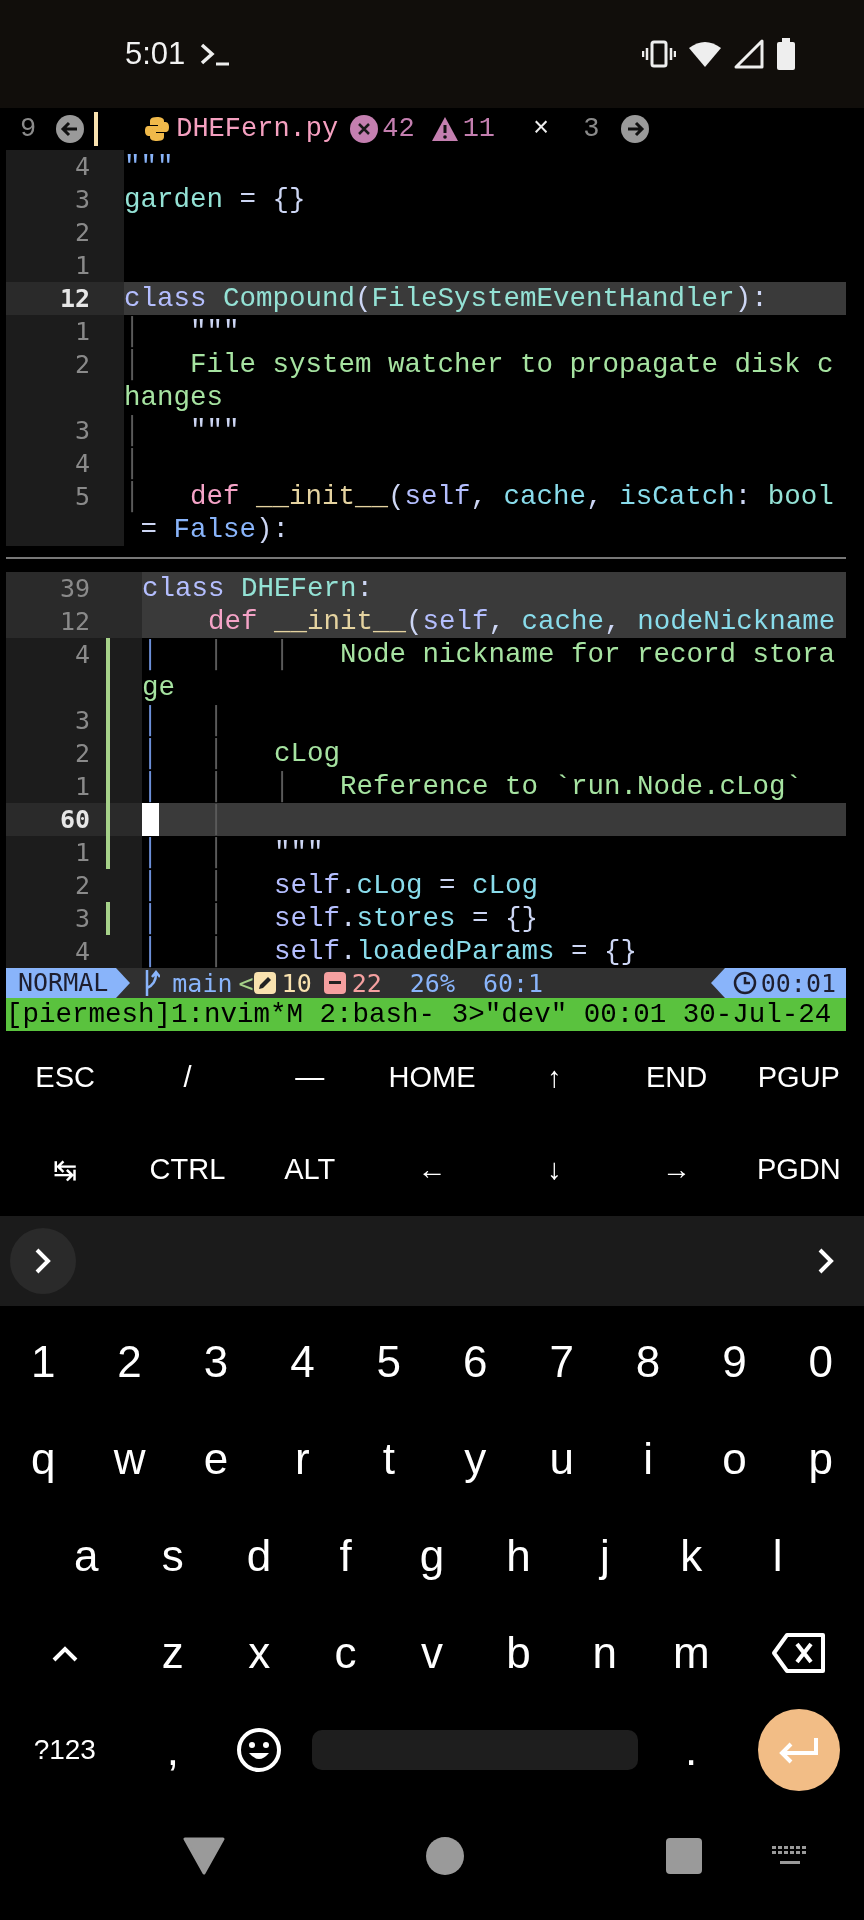  What do you see at coordinates (677, 1169) in the screenshot?
I see `extra-key: →` at bounding box center [677, 1169].